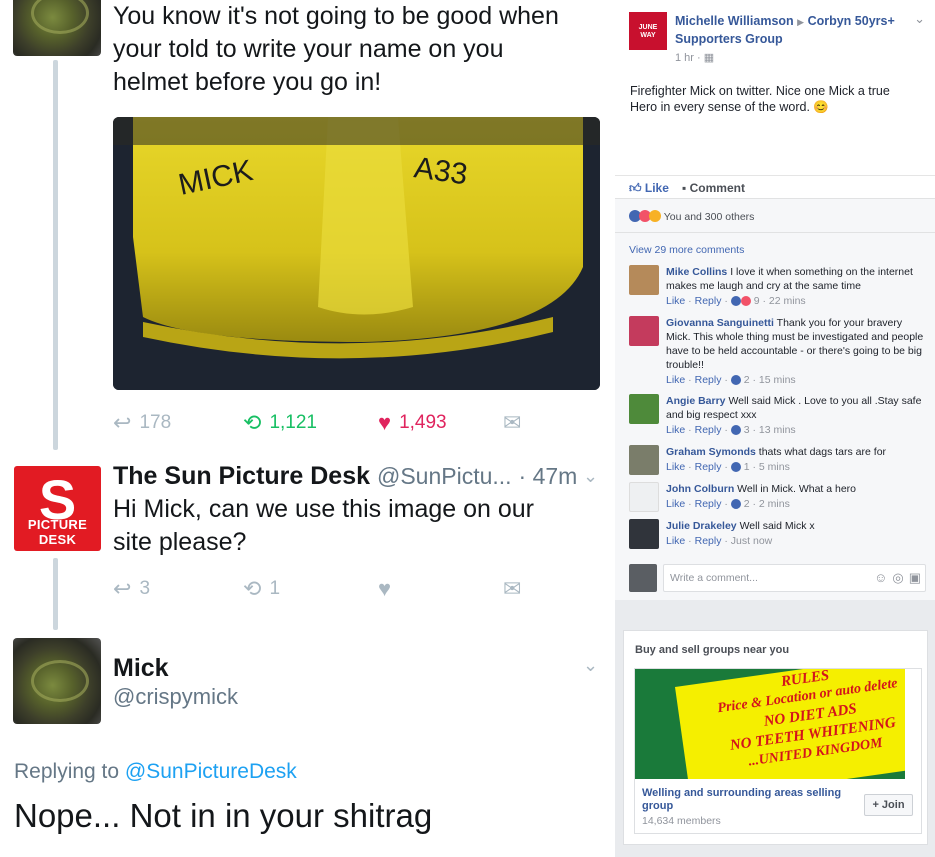  What do you see at coordinates (897, 578) in the screenshot?
I see `camera-icon: ◎` at bounding box center [897, 578].